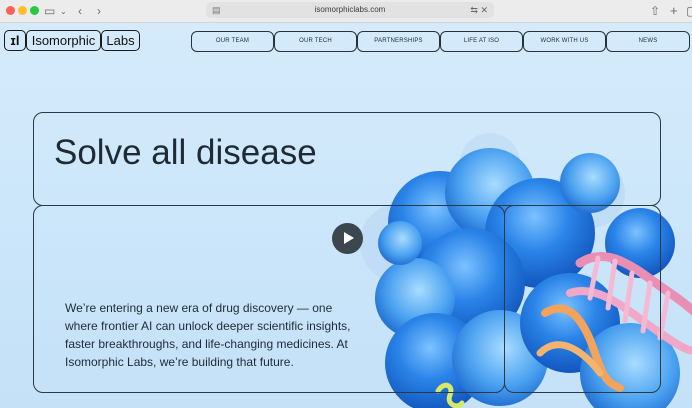 The image size is (692, 408). I want to click on nav-life-at-iso: LIFE AT ISO, so click(481, 41).